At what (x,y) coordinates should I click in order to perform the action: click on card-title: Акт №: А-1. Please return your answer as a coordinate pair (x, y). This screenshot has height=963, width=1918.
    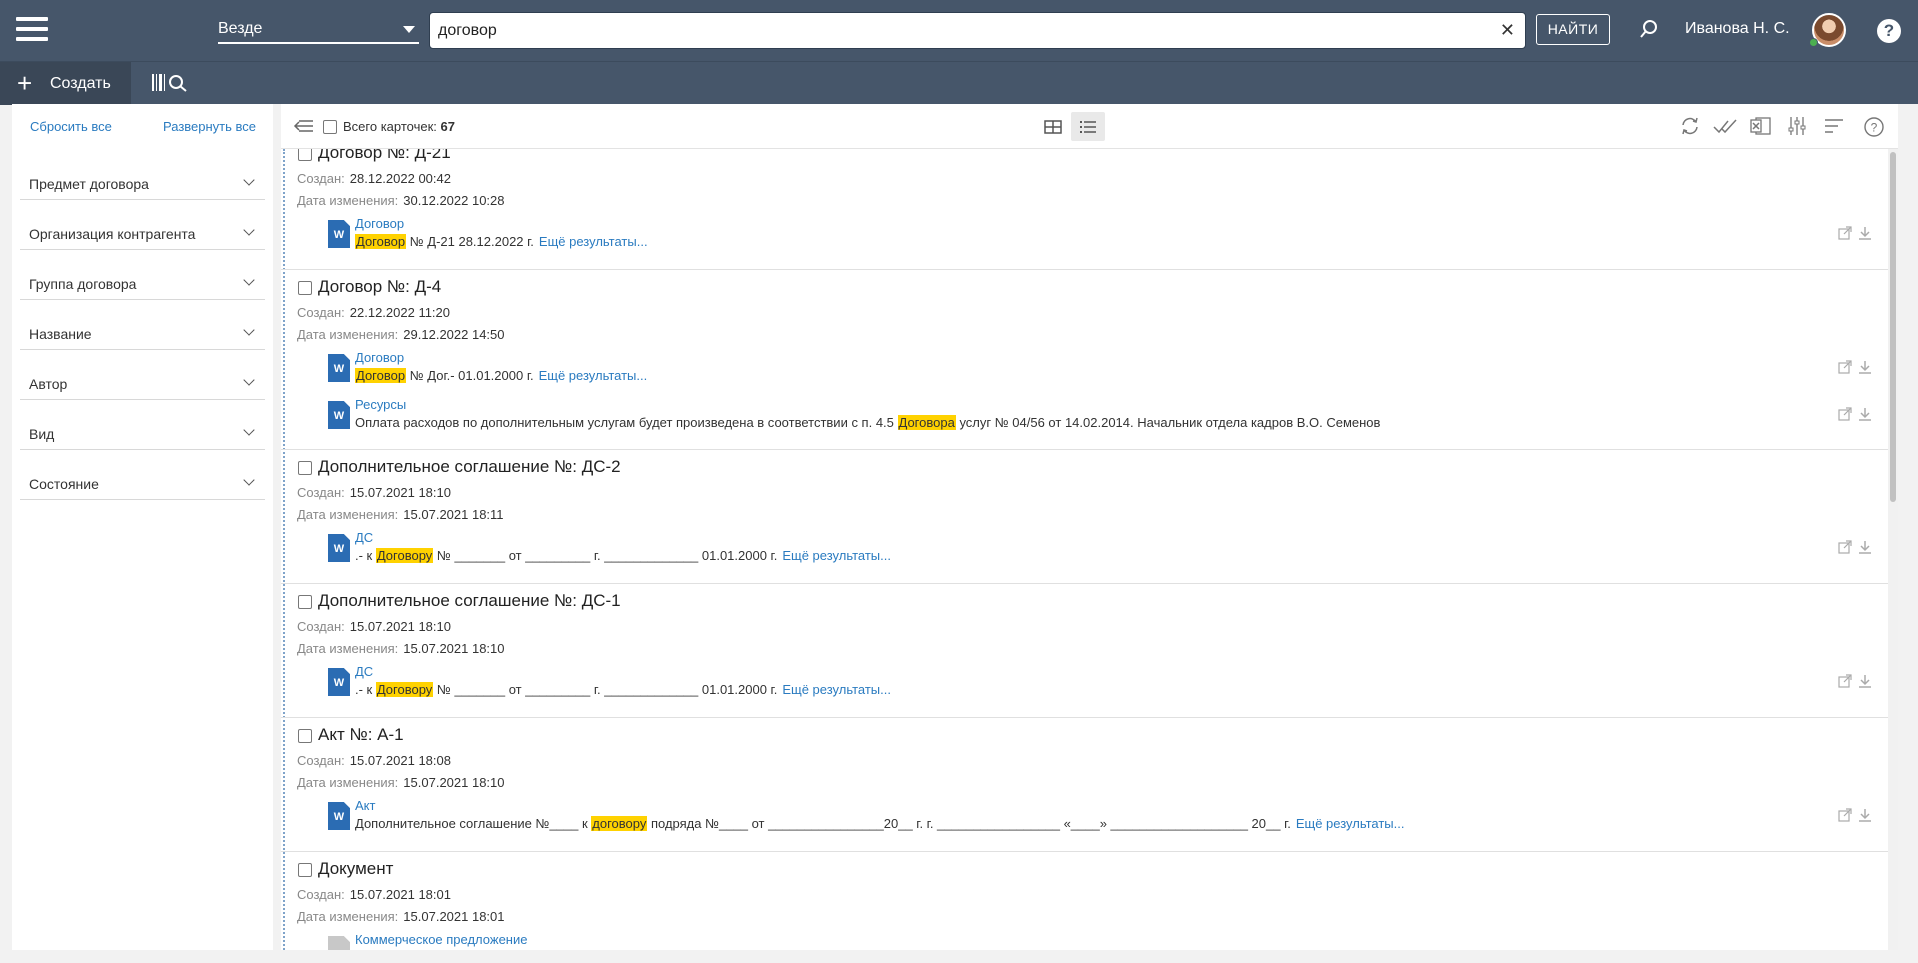
    Looking at the image, I should click on (361, 735).